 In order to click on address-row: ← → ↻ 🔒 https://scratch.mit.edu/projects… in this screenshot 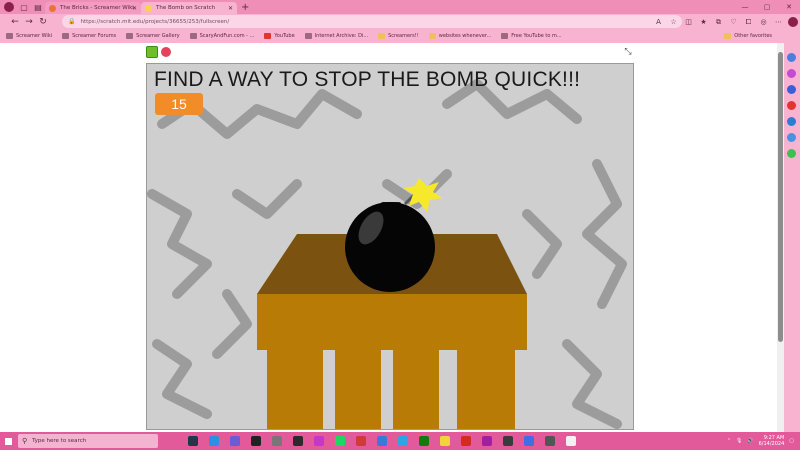, I will do `click(400, 22)`.